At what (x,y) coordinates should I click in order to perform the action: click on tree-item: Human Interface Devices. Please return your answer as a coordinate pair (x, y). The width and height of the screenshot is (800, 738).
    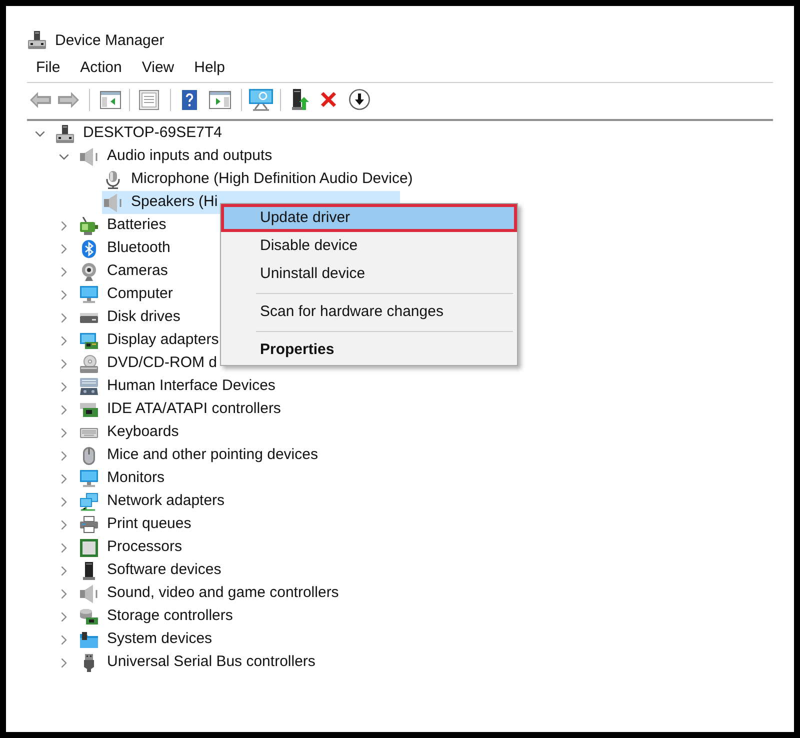
    Looking at the image, I should click on (178, 386).